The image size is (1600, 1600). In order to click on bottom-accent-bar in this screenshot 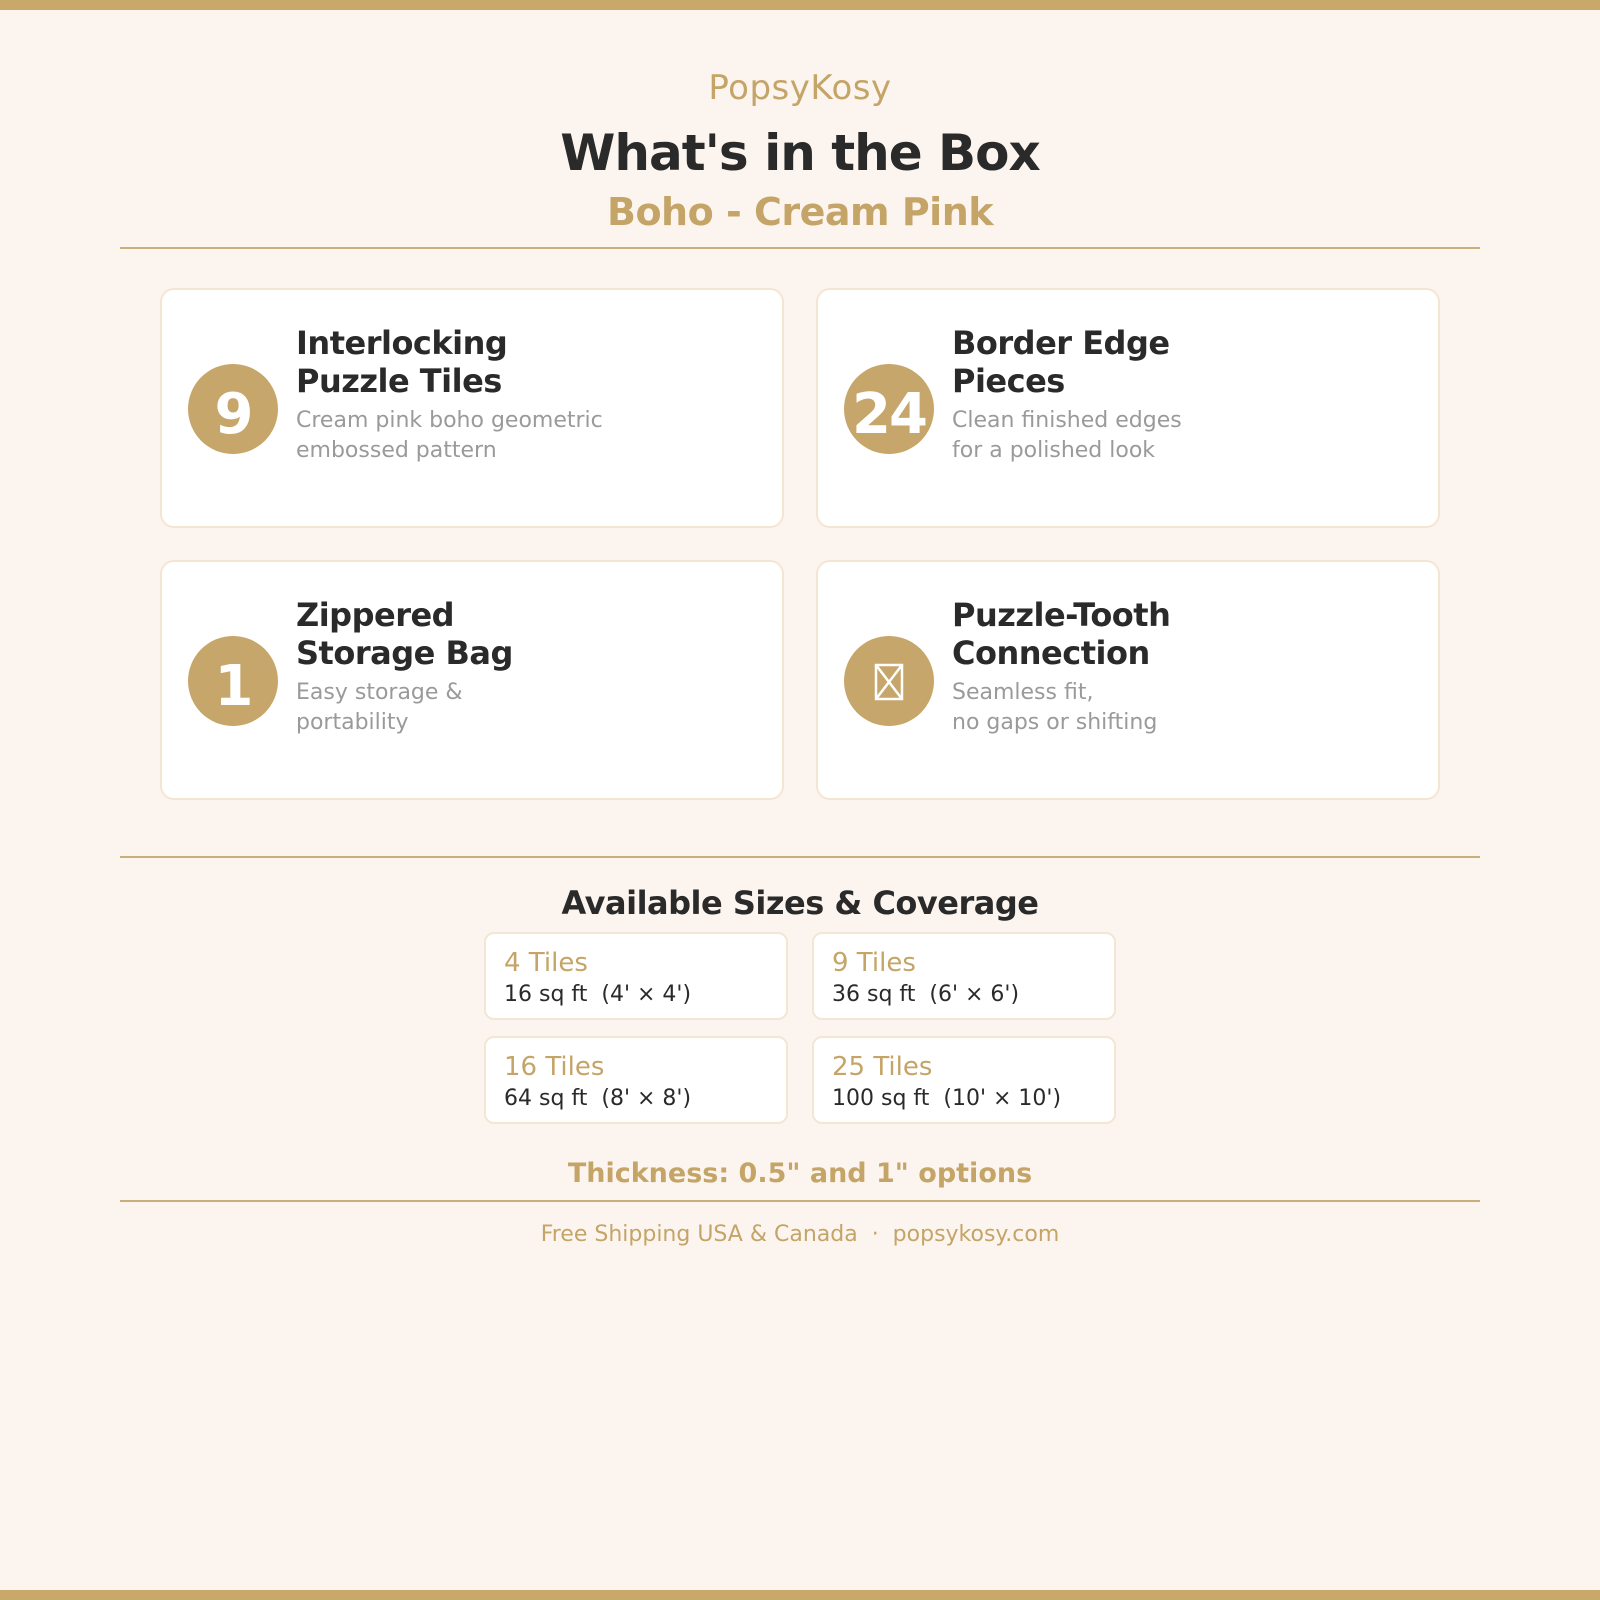, I will do `click(800, 1595)`.